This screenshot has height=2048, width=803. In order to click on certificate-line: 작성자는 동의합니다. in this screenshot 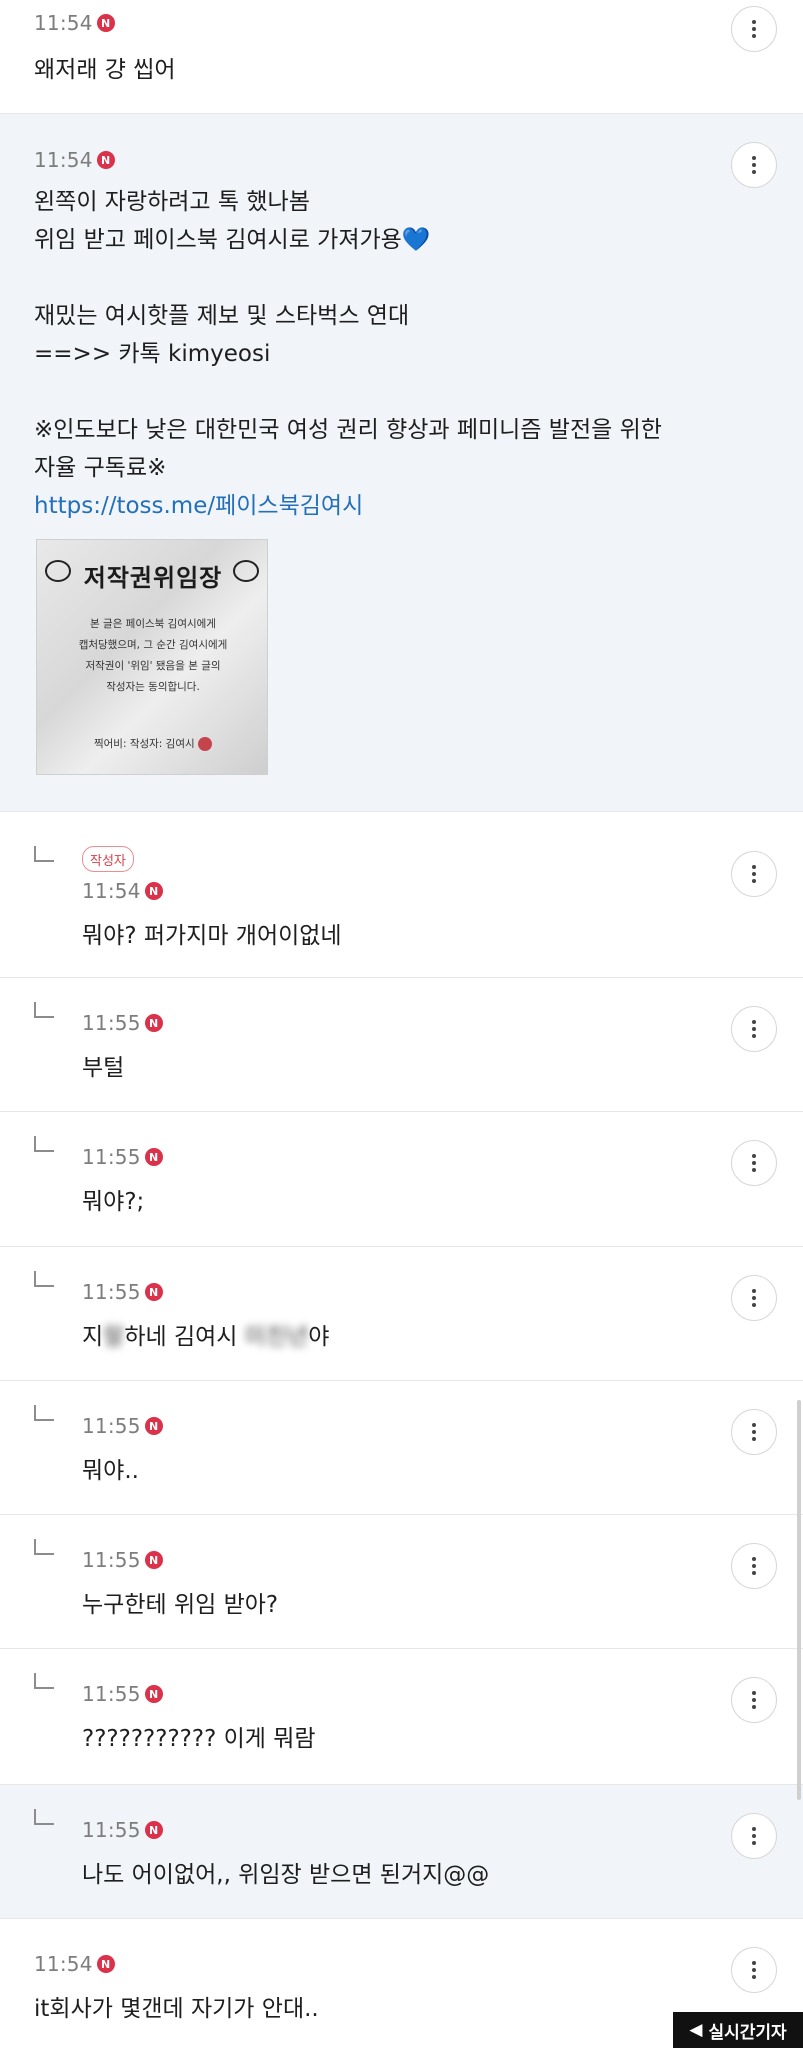, I will do `click(153, 687)`.